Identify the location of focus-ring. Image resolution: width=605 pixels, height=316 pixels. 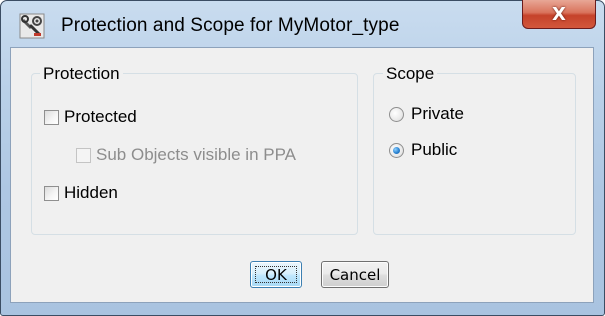
(276, 274).